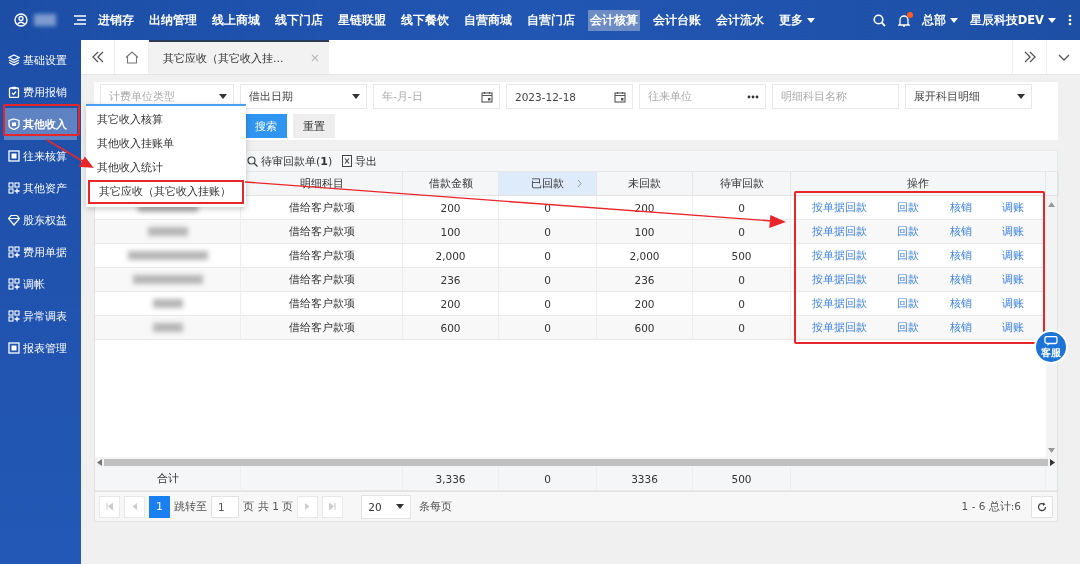  I want to click on sidebar-item: 费用报销, so click(40, 92).